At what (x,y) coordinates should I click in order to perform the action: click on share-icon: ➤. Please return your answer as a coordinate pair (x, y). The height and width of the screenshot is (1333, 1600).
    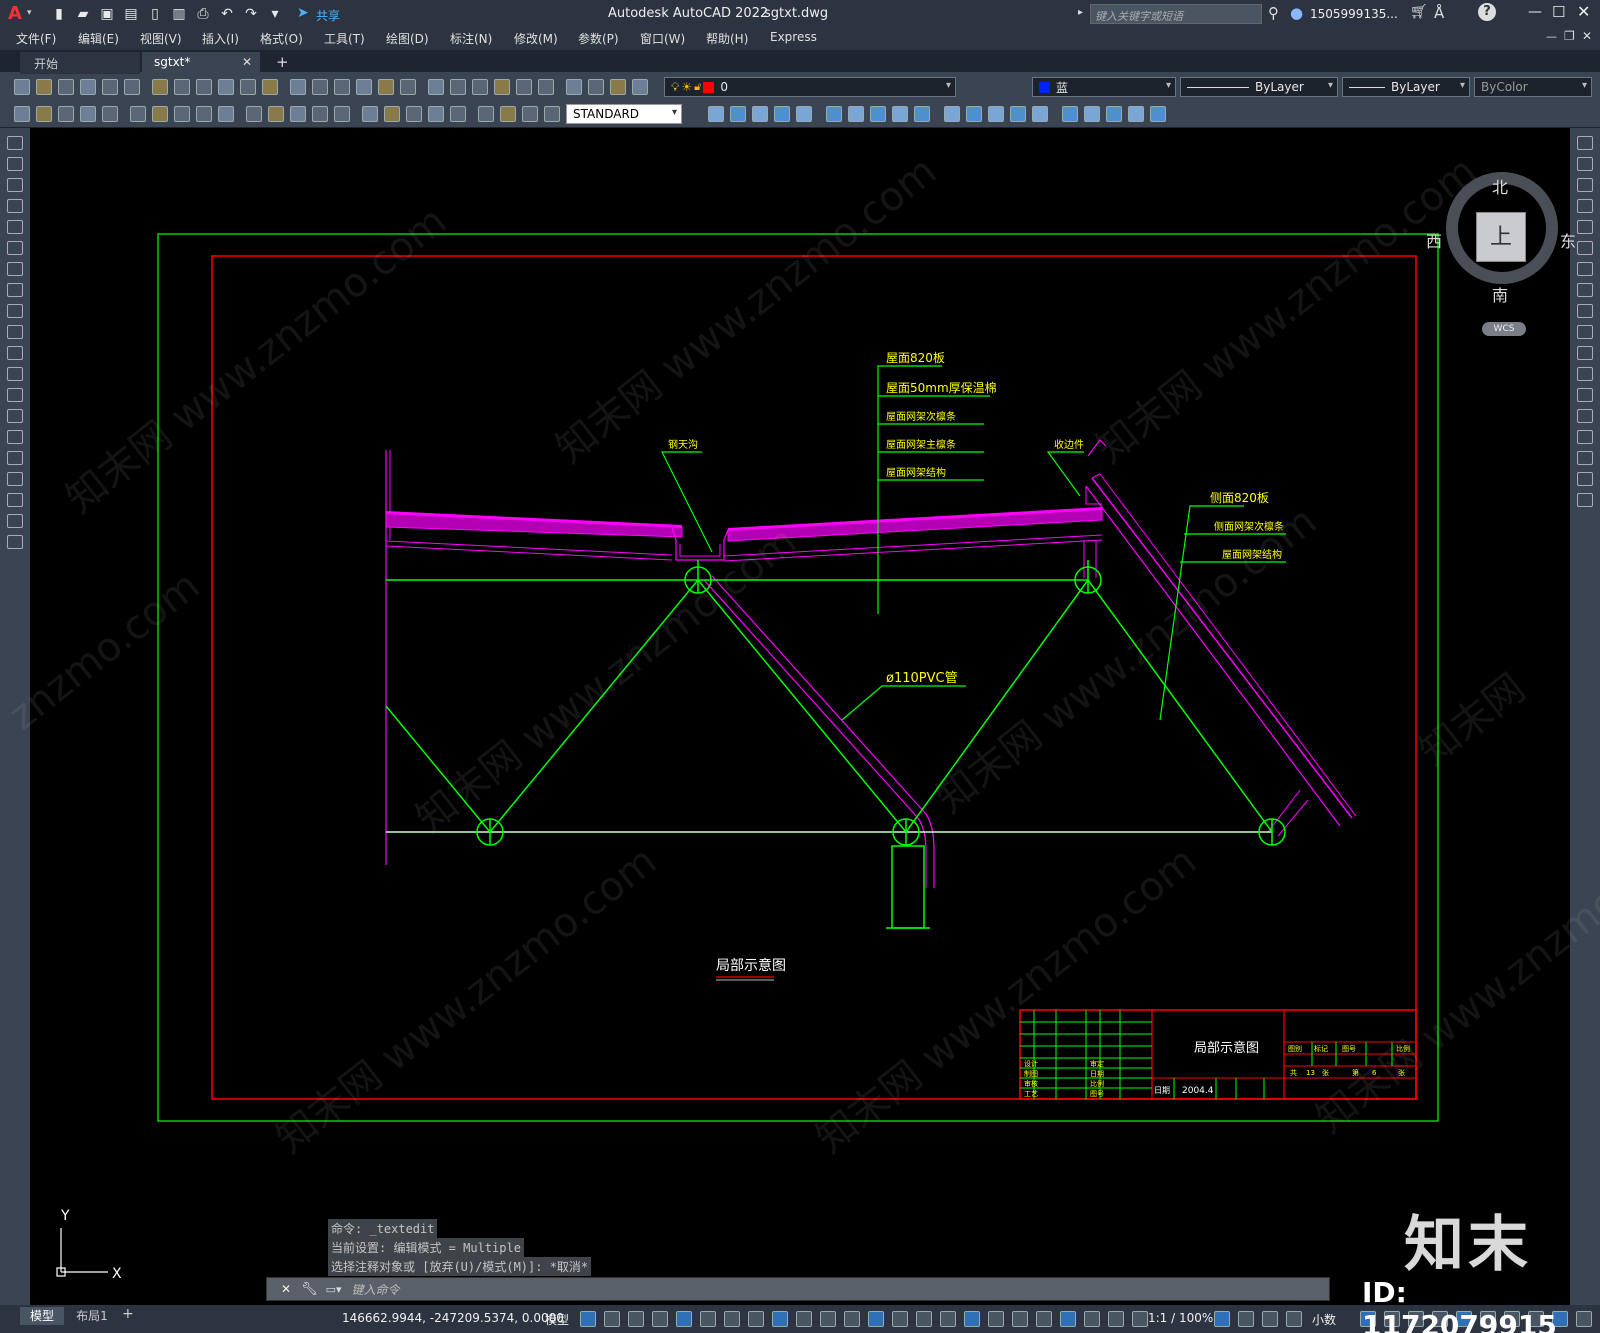
    Looking at the image, I should click on (303, 13).